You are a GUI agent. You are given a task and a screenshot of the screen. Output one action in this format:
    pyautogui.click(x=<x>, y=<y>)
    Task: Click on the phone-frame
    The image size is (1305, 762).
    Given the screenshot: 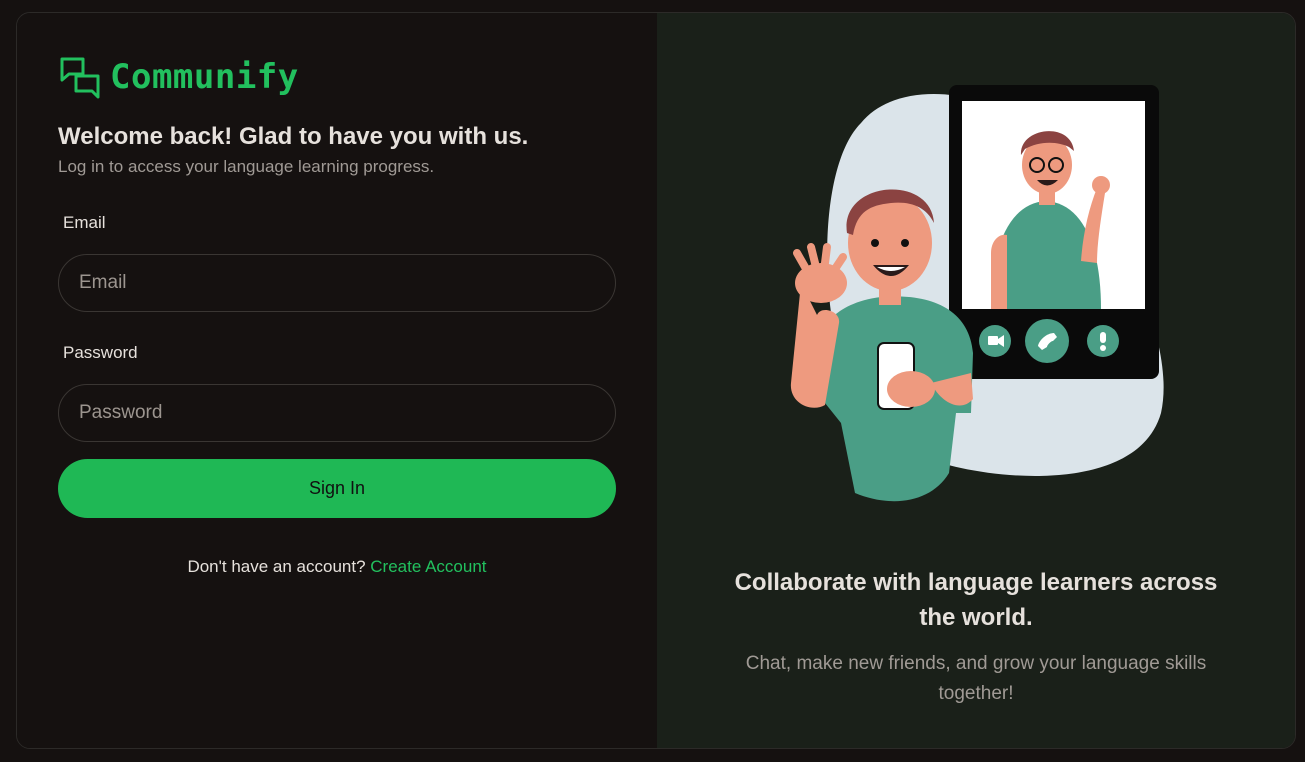 What is the action you would take?
    pyautogui.click(x=1054, y=232)
    